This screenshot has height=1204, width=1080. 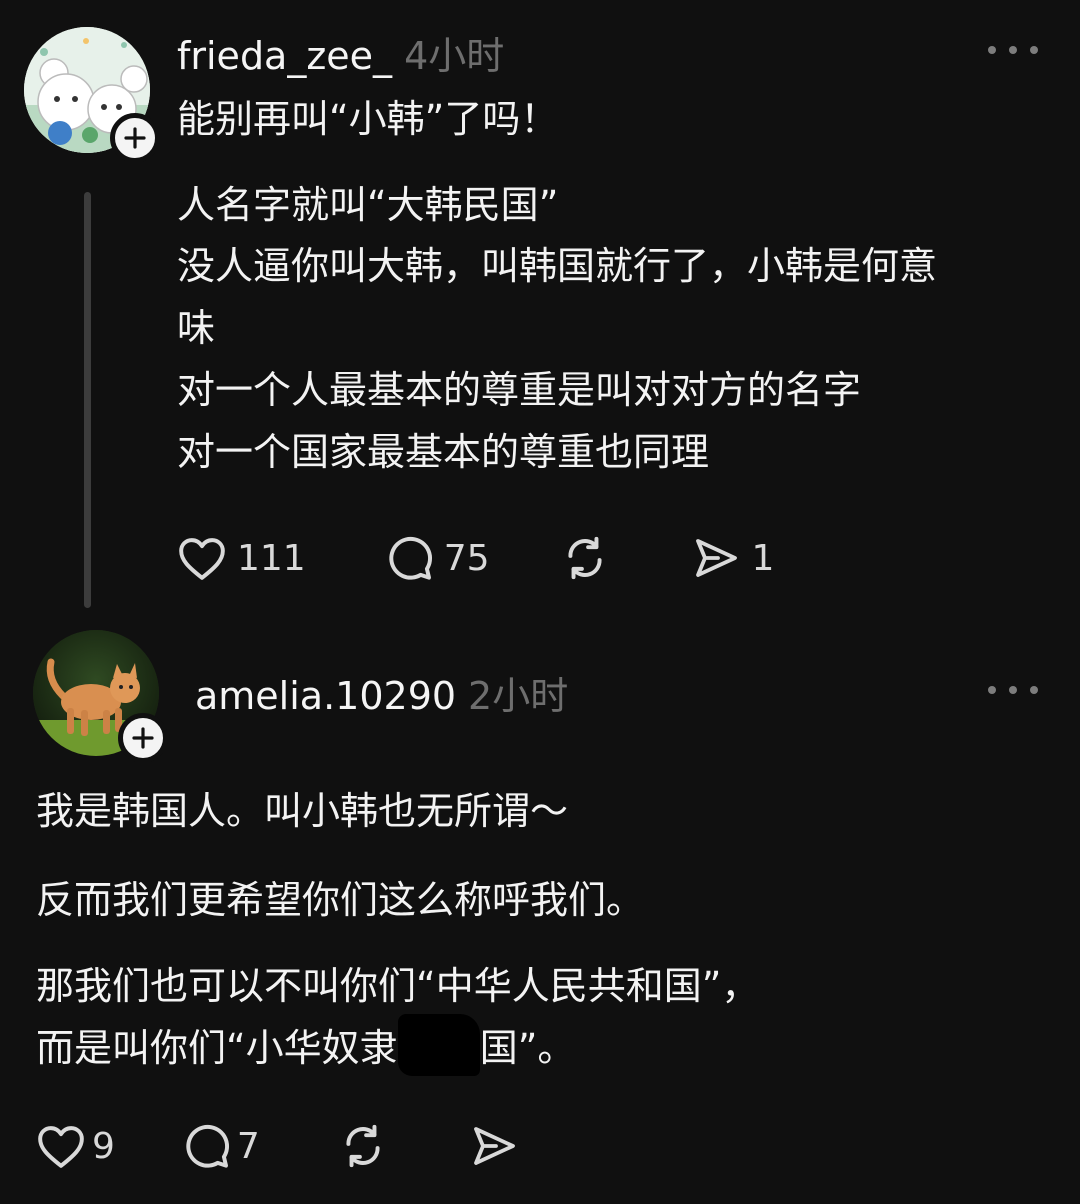 I want to click on post-body-line: 没人逼你叫大韩，叫韩国就行了，小韩是何意, so click(x=557, y=266).